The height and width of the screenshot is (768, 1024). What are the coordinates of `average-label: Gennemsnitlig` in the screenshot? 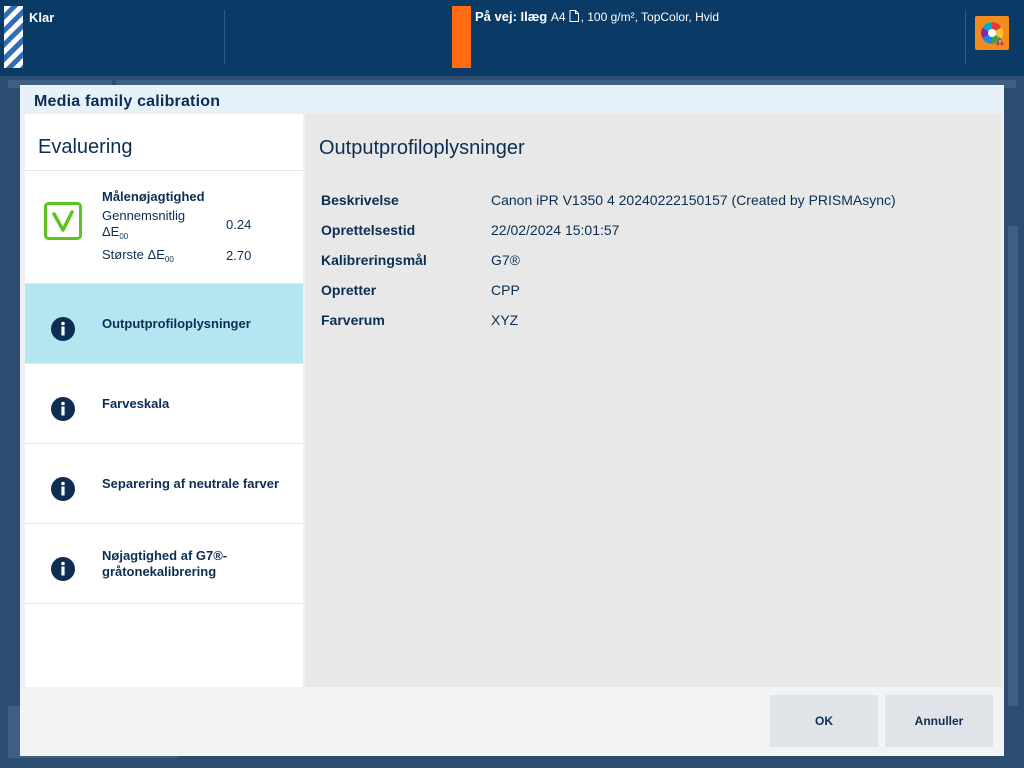 It's located at (144, 215).